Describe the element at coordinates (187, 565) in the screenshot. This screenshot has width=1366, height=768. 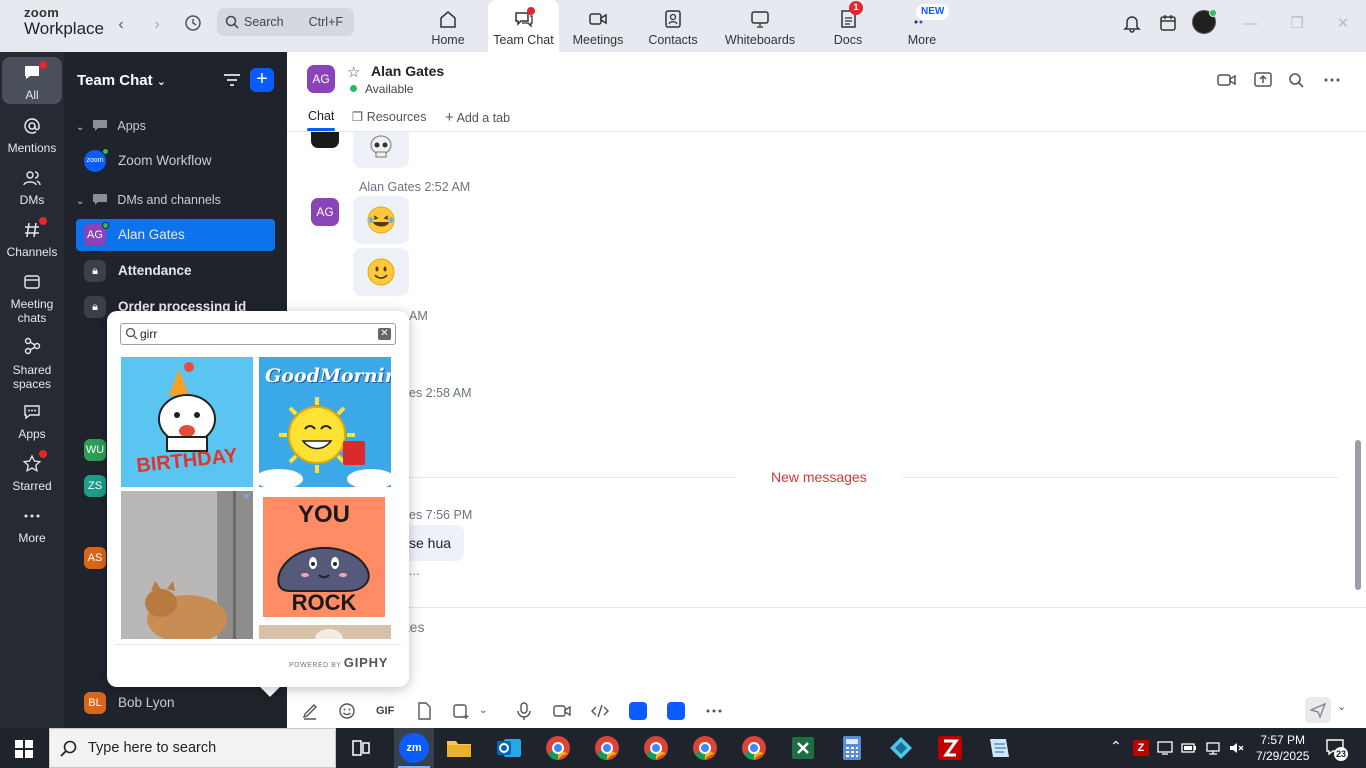
I see `gif-result: ✕` at that location.